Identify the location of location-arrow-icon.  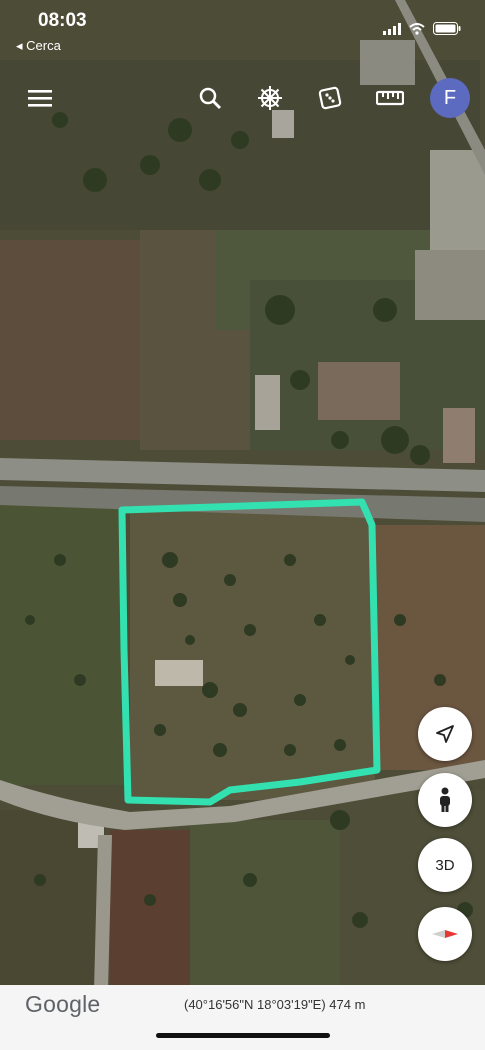
(445, 734).